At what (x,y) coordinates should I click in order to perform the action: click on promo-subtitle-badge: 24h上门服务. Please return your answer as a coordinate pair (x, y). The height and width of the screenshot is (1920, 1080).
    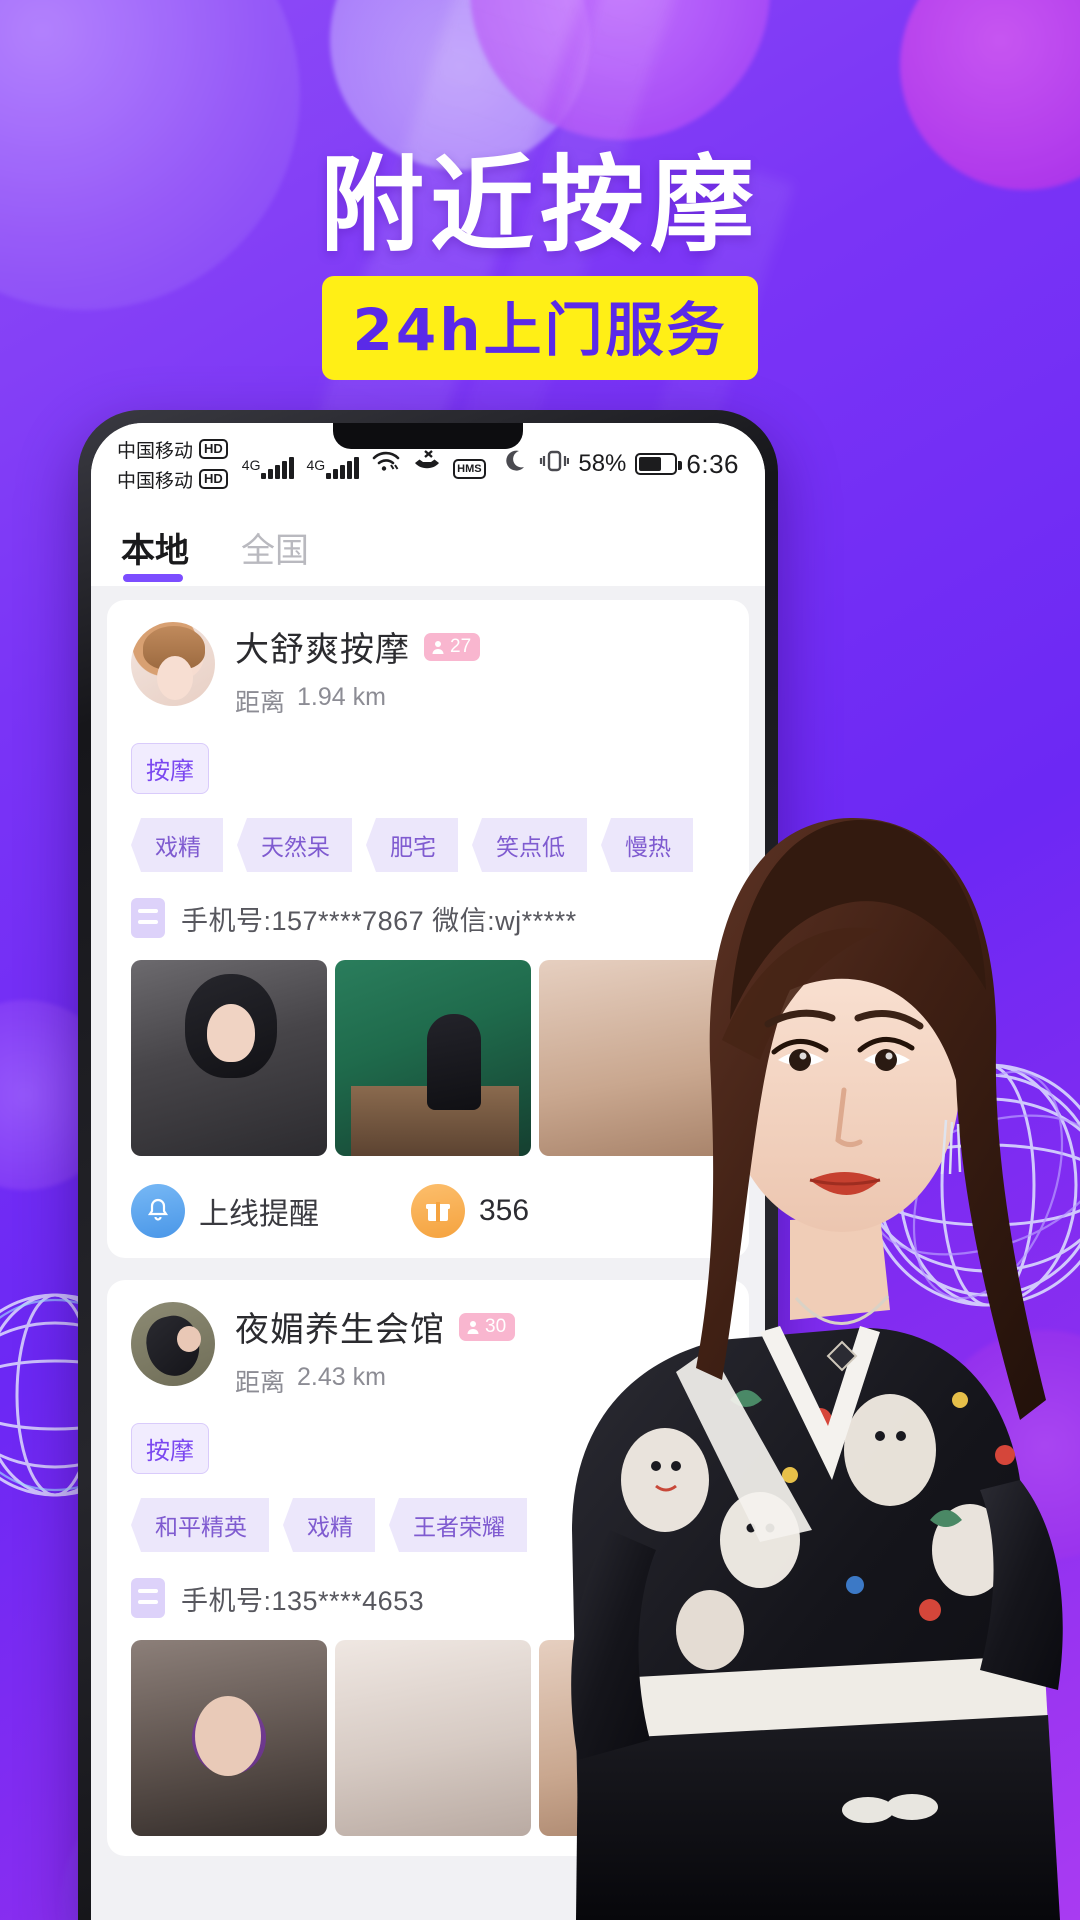
    Looking at the image, I should click on (540, 328).